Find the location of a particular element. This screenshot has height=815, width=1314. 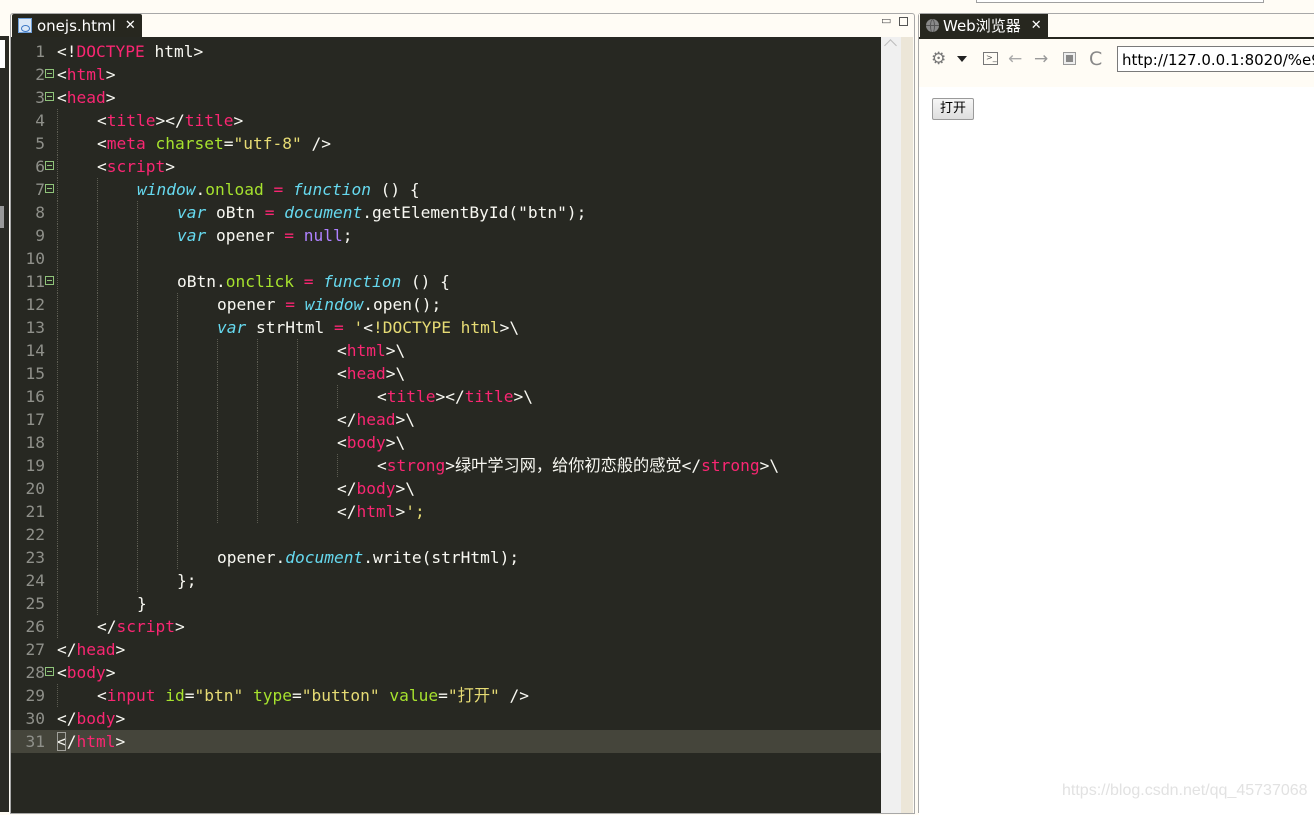

code-line: 21 </html>'; is located at coordinates (446, 511).